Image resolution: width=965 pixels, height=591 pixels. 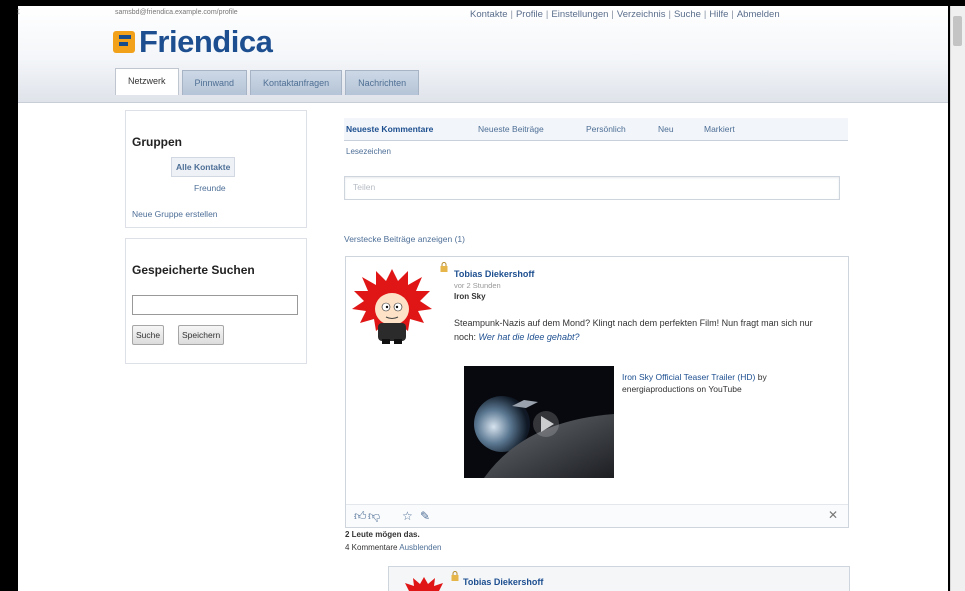 What do you see at coordinates (124, 42) in the screenshot?
I see `friendica-logo-icon` at bounding box center [124, 42].